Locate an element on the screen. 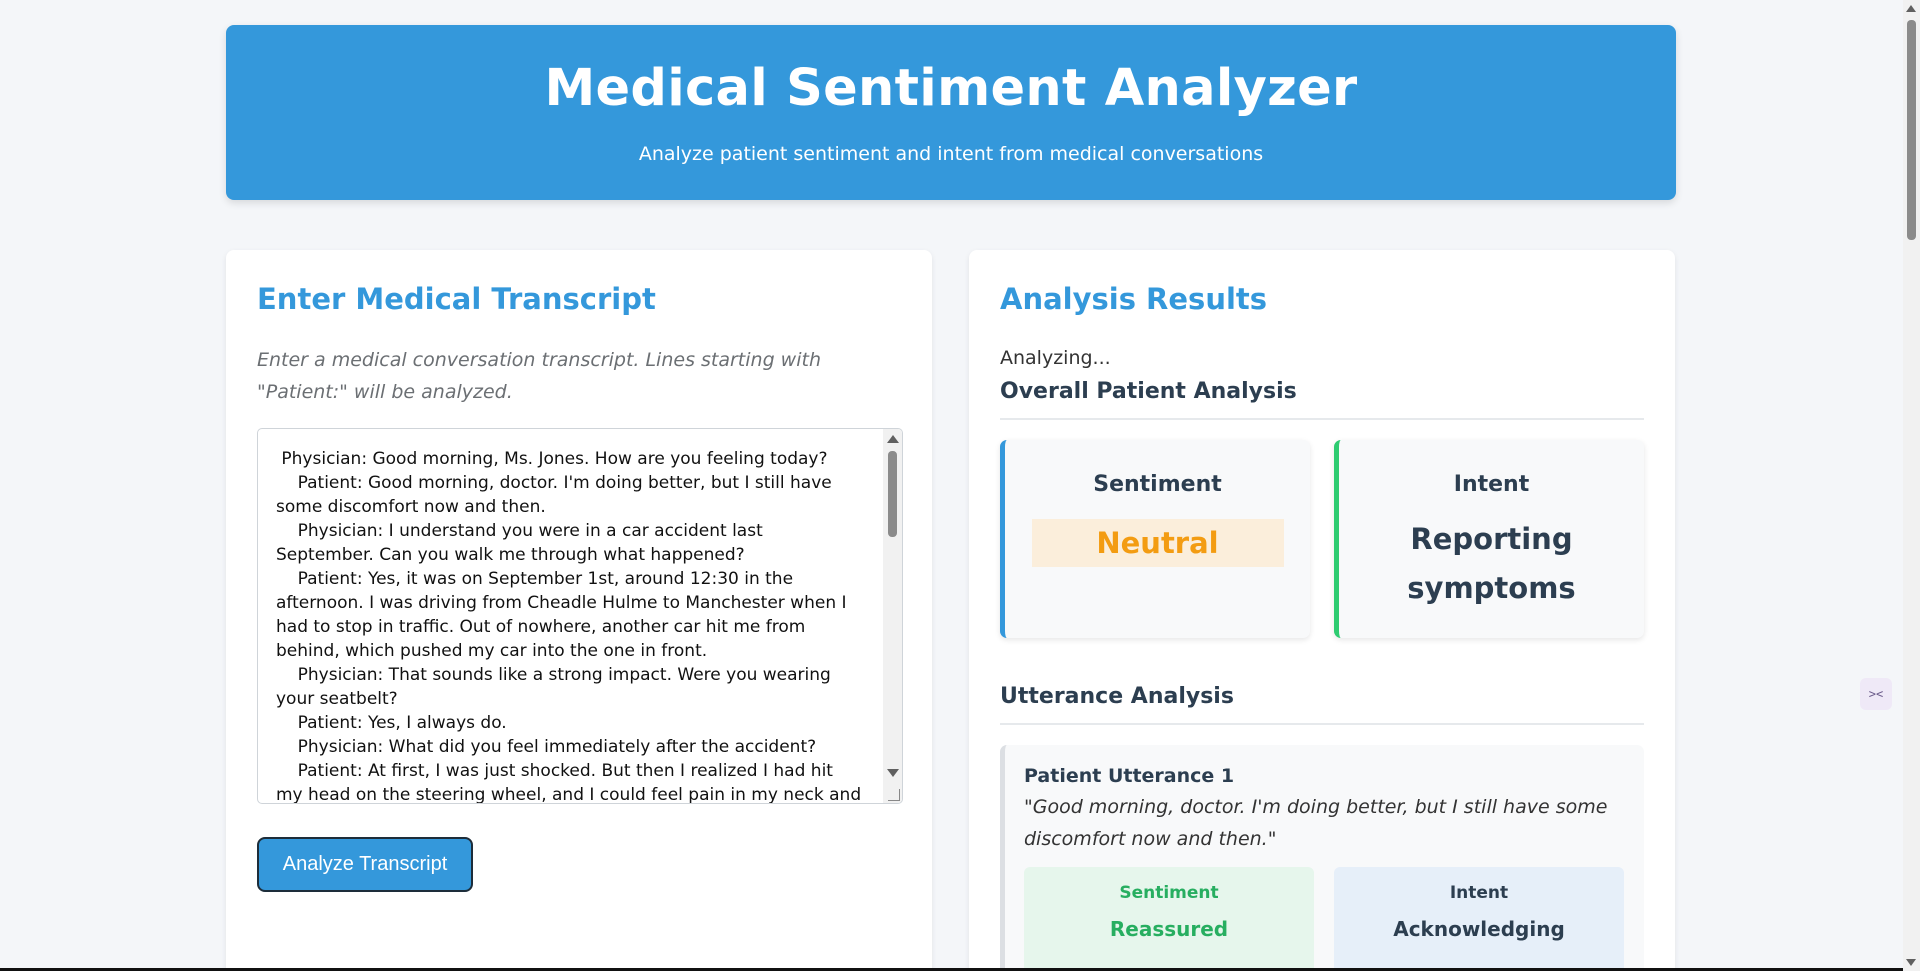 This screenshot has width=1920, height=971. utterance-intent-box: Intent Acknowledging is located at coordinates (1479, 919).